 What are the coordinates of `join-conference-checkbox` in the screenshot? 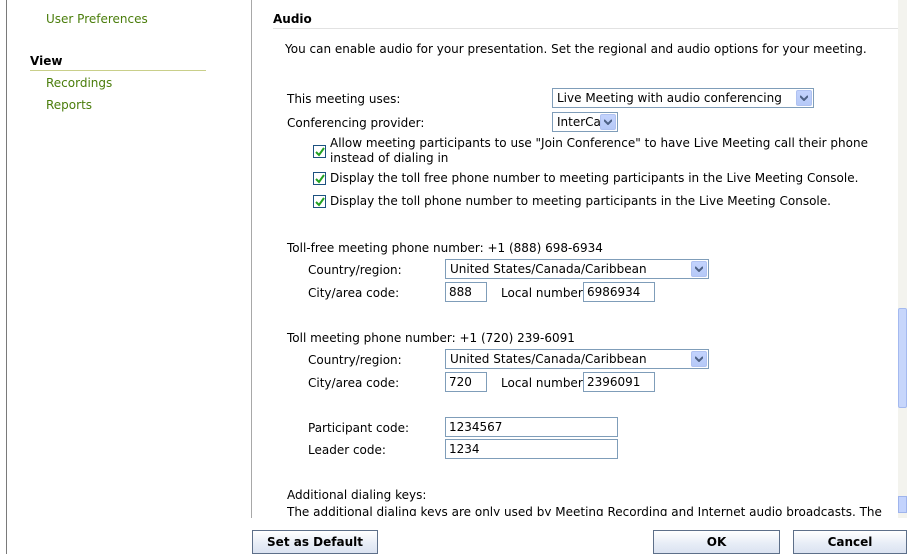 It's located at (319, 151).